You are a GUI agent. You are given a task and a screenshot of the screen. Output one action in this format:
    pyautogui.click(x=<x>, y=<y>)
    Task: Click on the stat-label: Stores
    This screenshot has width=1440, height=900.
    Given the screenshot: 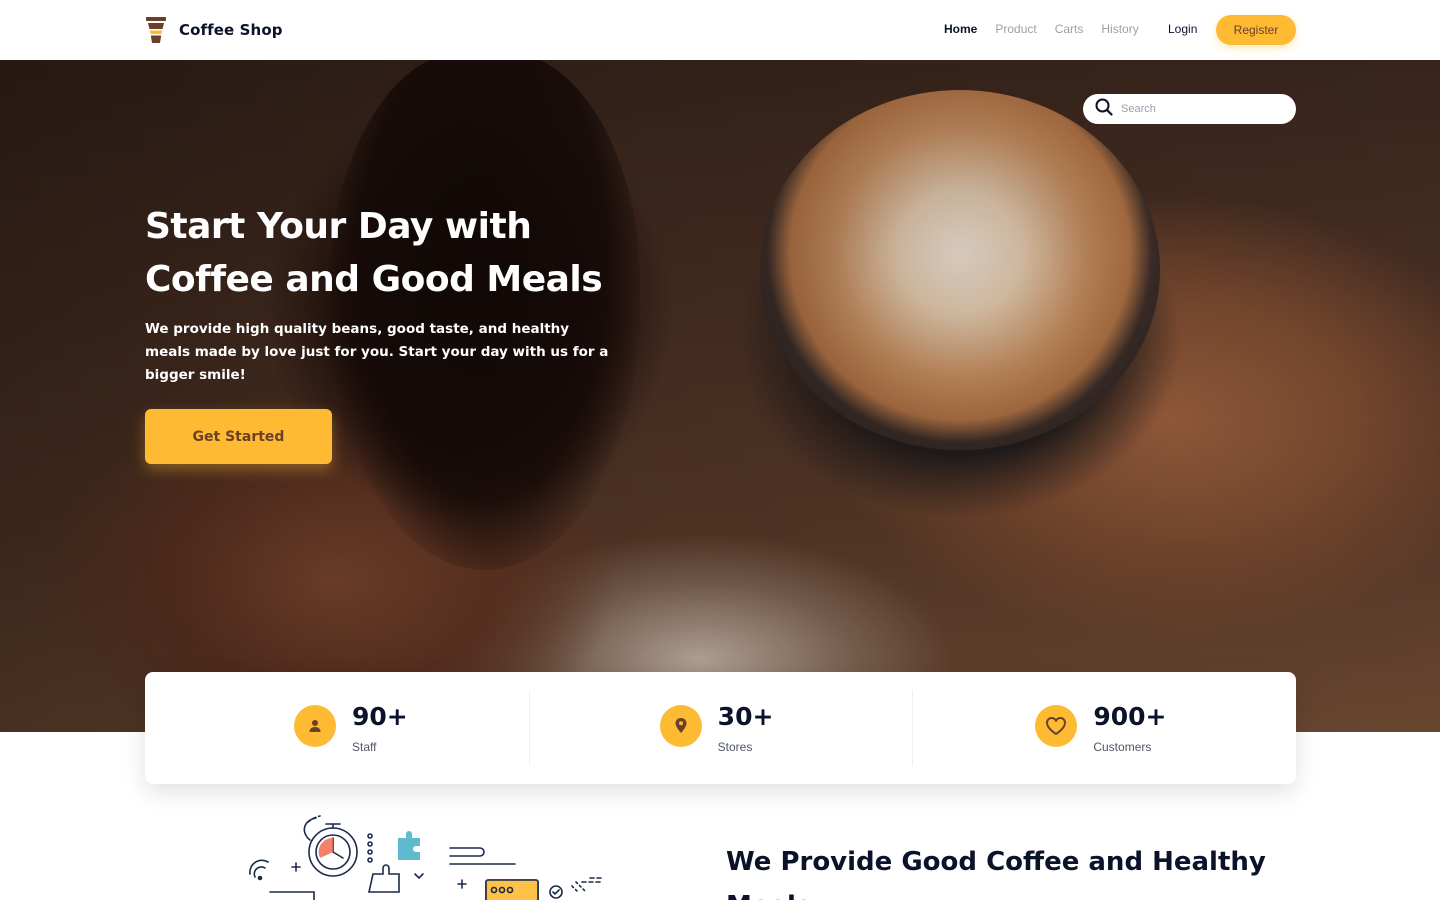 What is the action you would take?
    pyautogui.click(x=735, y=747)
    